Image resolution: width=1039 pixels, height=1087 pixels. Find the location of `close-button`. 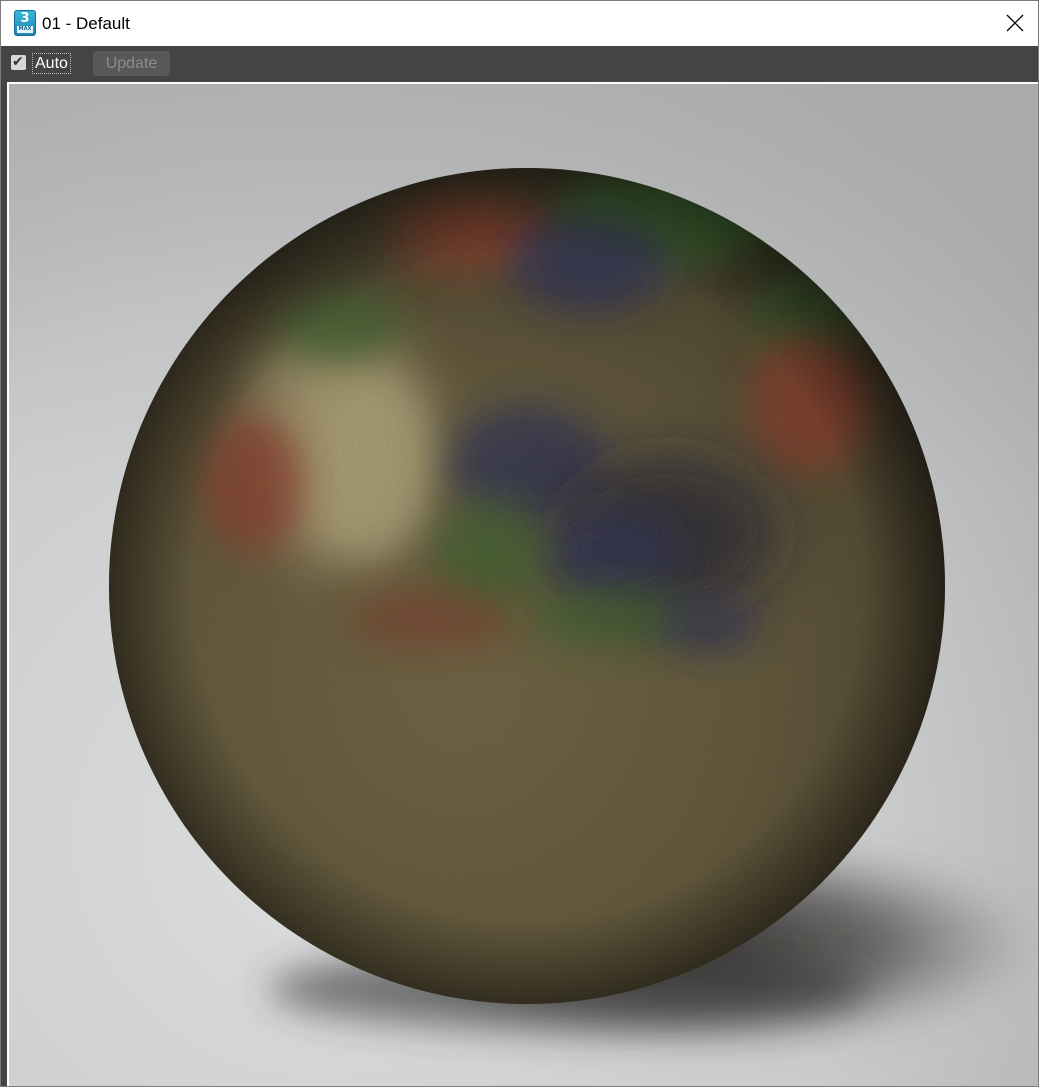

close-button is located at coordinates (1015, 23).